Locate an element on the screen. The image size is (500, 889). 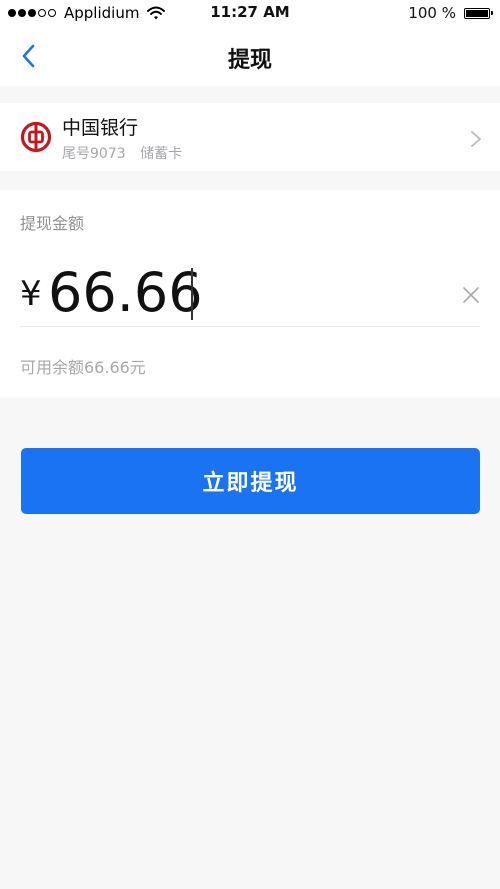
bank-card-selector: 中国银行 尾号9073 储蓄卡 is located at coordinates (250, 137).